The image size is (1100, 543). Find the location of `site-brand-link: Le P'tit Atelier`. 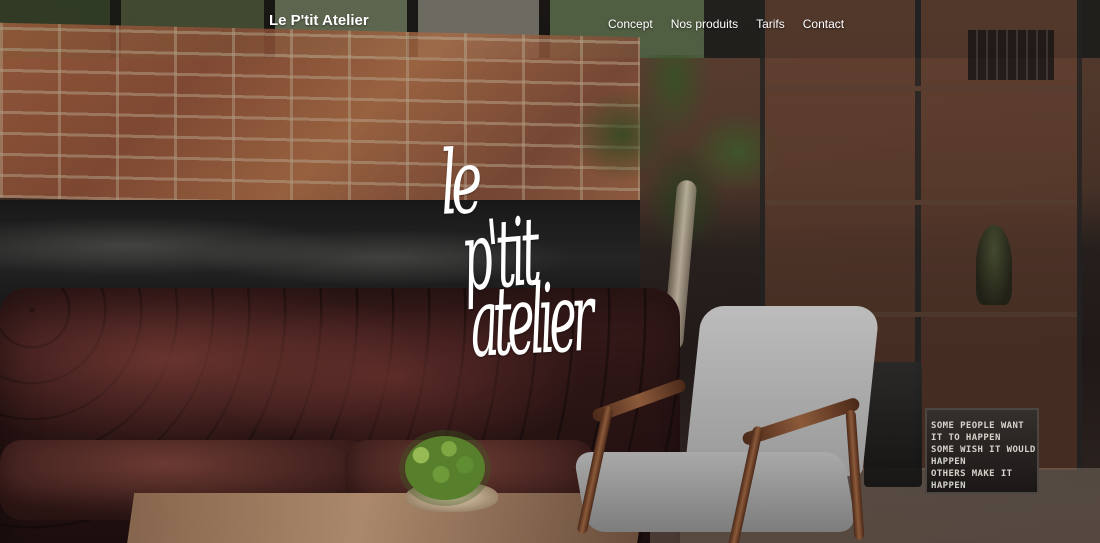

site-brand-link: Le P'tit Atelier is located at coordinates (319, 20).